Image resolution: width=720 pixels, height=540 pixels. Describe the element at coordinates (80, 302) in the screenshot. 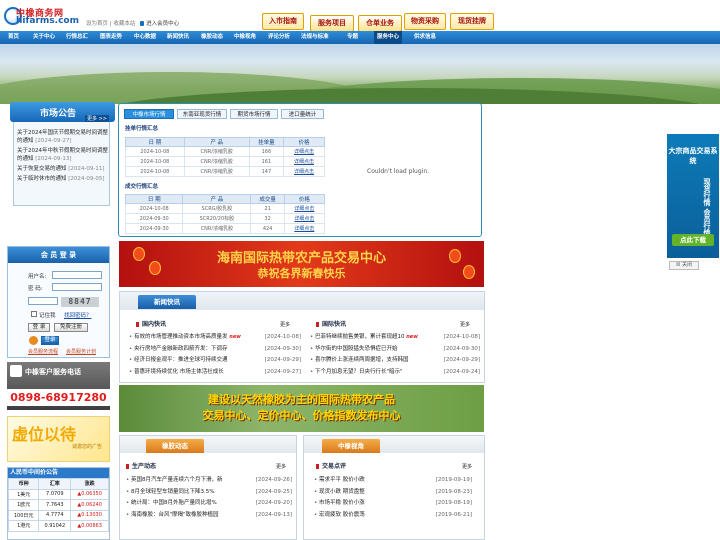

I see `captcha-image: 8847` at that location.